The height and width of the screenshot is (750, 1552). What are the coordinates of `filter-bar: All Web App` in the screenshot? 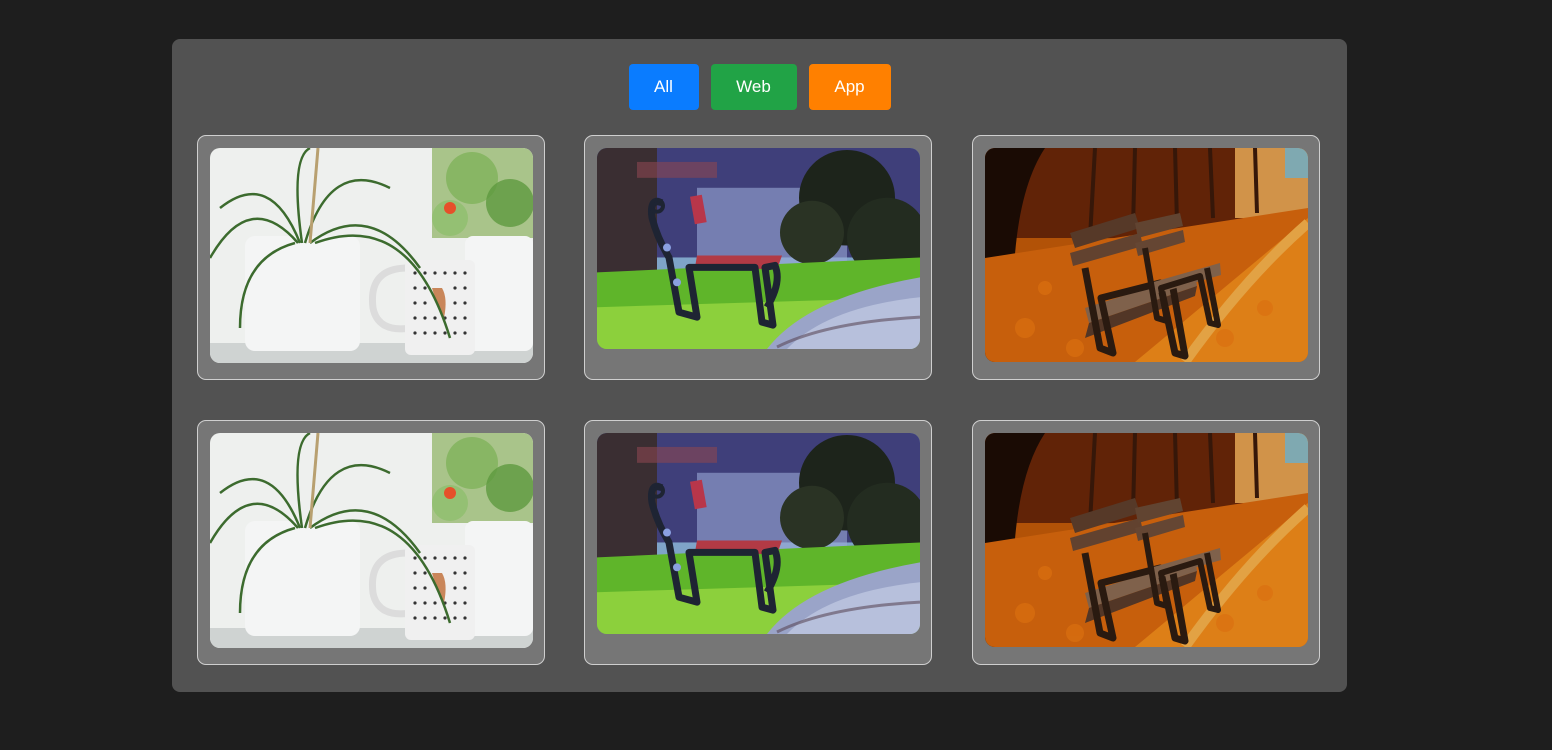 It's located at (759, 87).